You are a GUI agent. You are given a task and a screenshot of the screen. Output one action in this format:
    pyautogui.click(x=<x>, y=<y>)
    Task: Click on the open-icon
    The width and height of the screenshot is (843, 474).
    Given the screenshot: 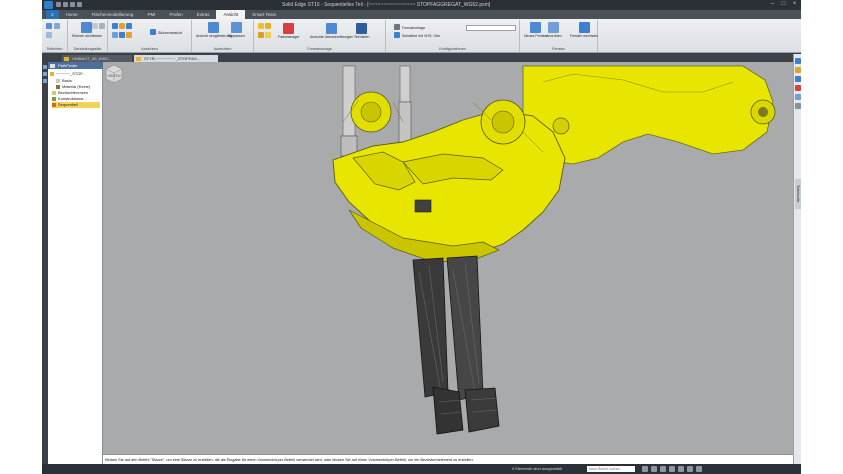 What is the action you would take?
    pyautogui.click(x=79, y=4)
    